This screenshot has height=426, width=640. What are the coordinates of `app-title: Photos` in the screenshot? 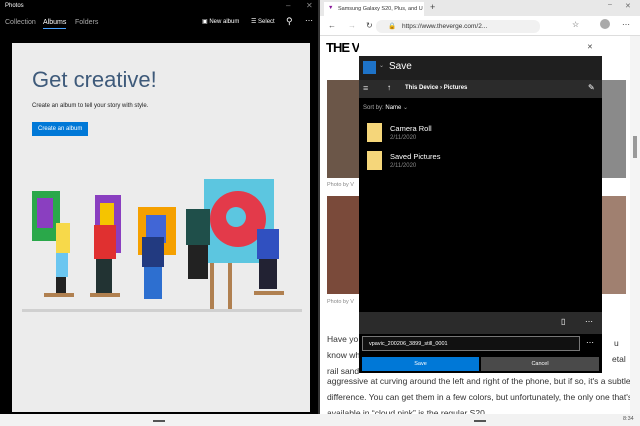 It's located at (14, 6).